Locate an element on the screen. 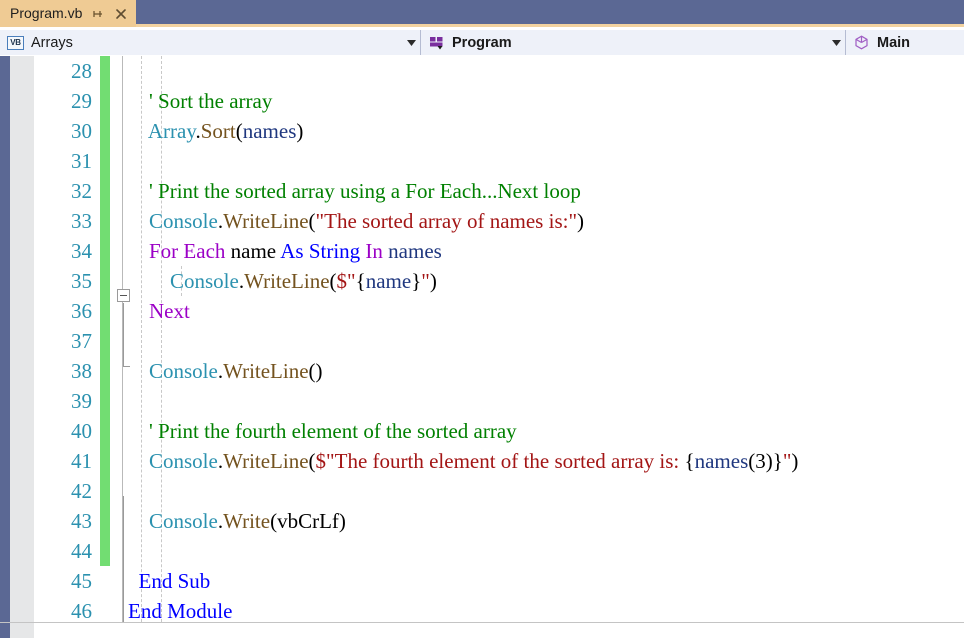  punctuation: () is located at coordinates (315, 371).